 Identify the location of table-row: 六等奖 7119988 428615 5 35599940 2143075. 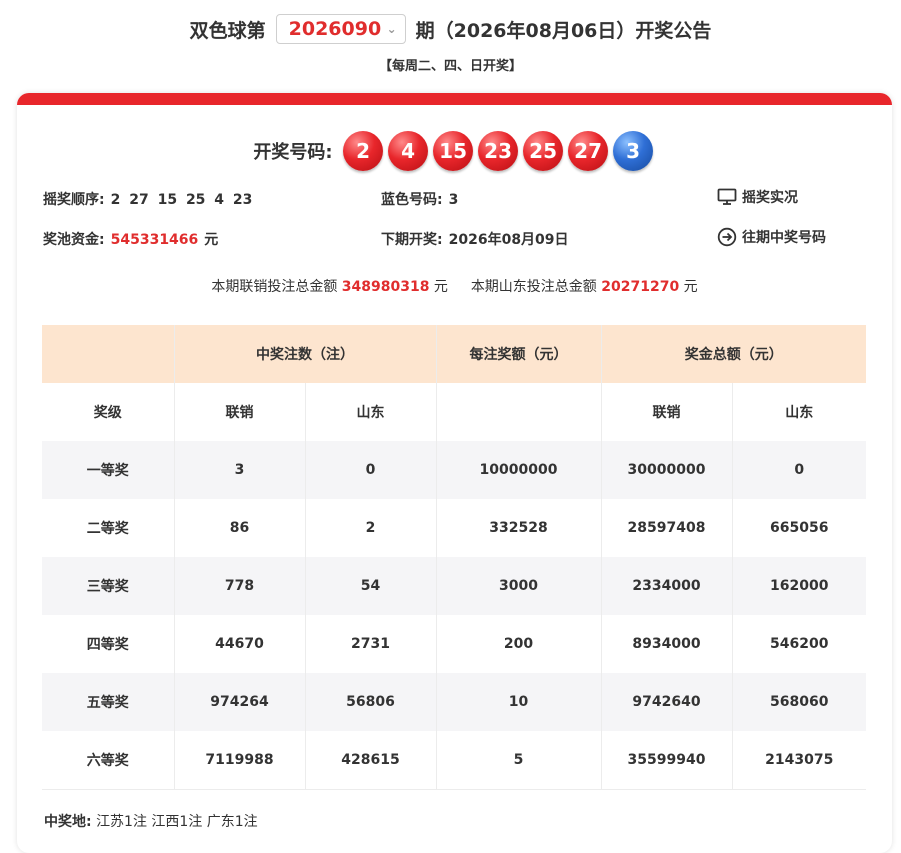
(454, 760).